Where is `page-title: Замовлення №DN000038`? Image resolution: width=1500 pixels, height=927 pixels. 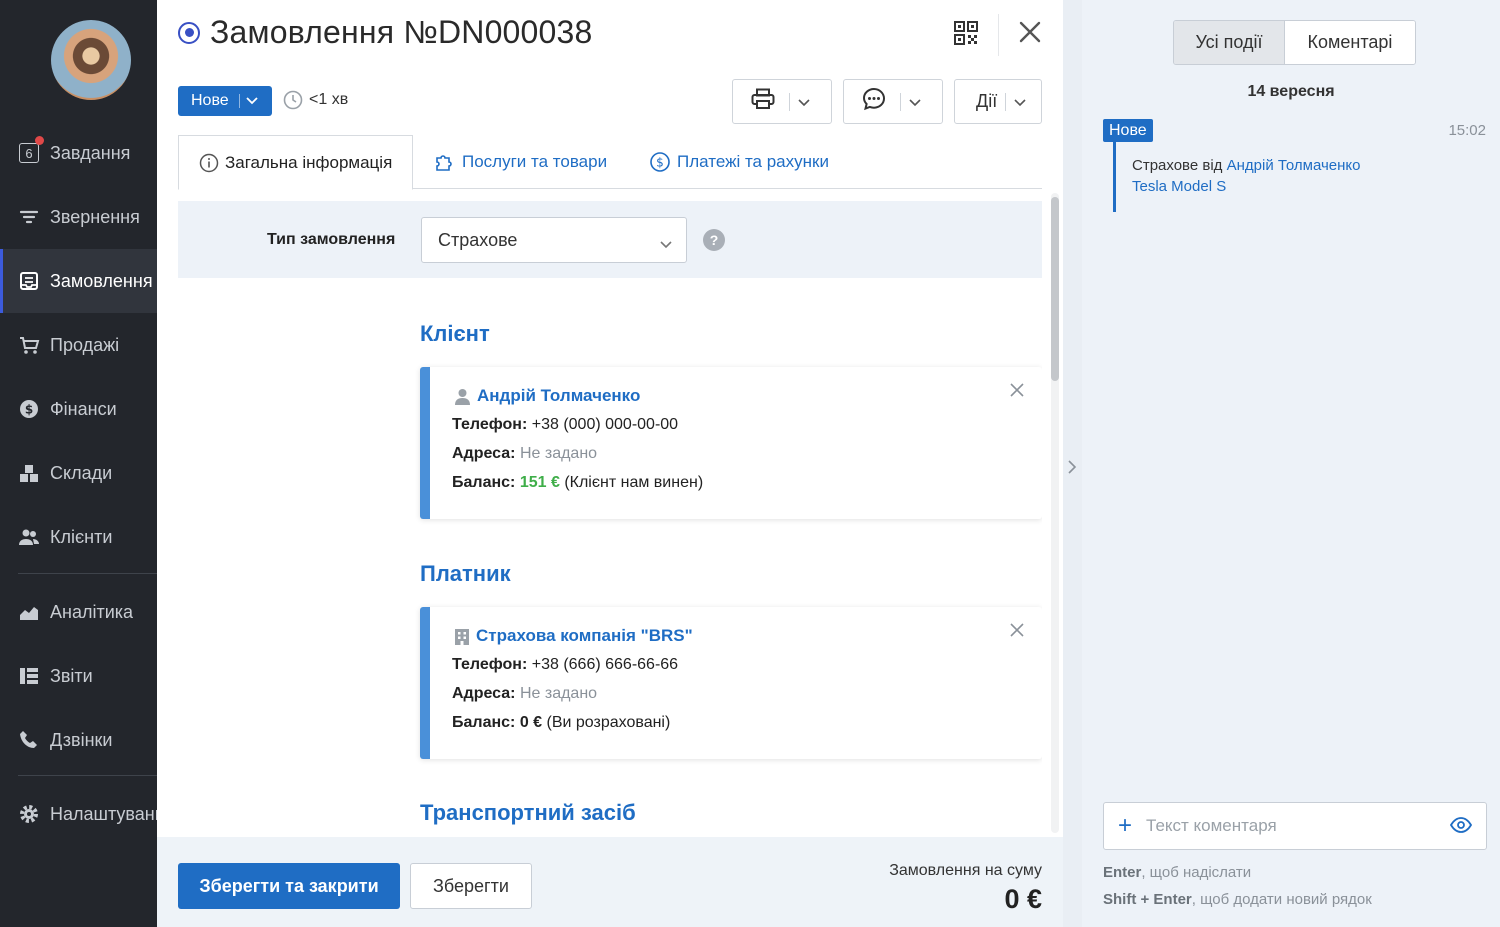 page-title: Замовлення №DN000038 is located at coordinates (401, 32).